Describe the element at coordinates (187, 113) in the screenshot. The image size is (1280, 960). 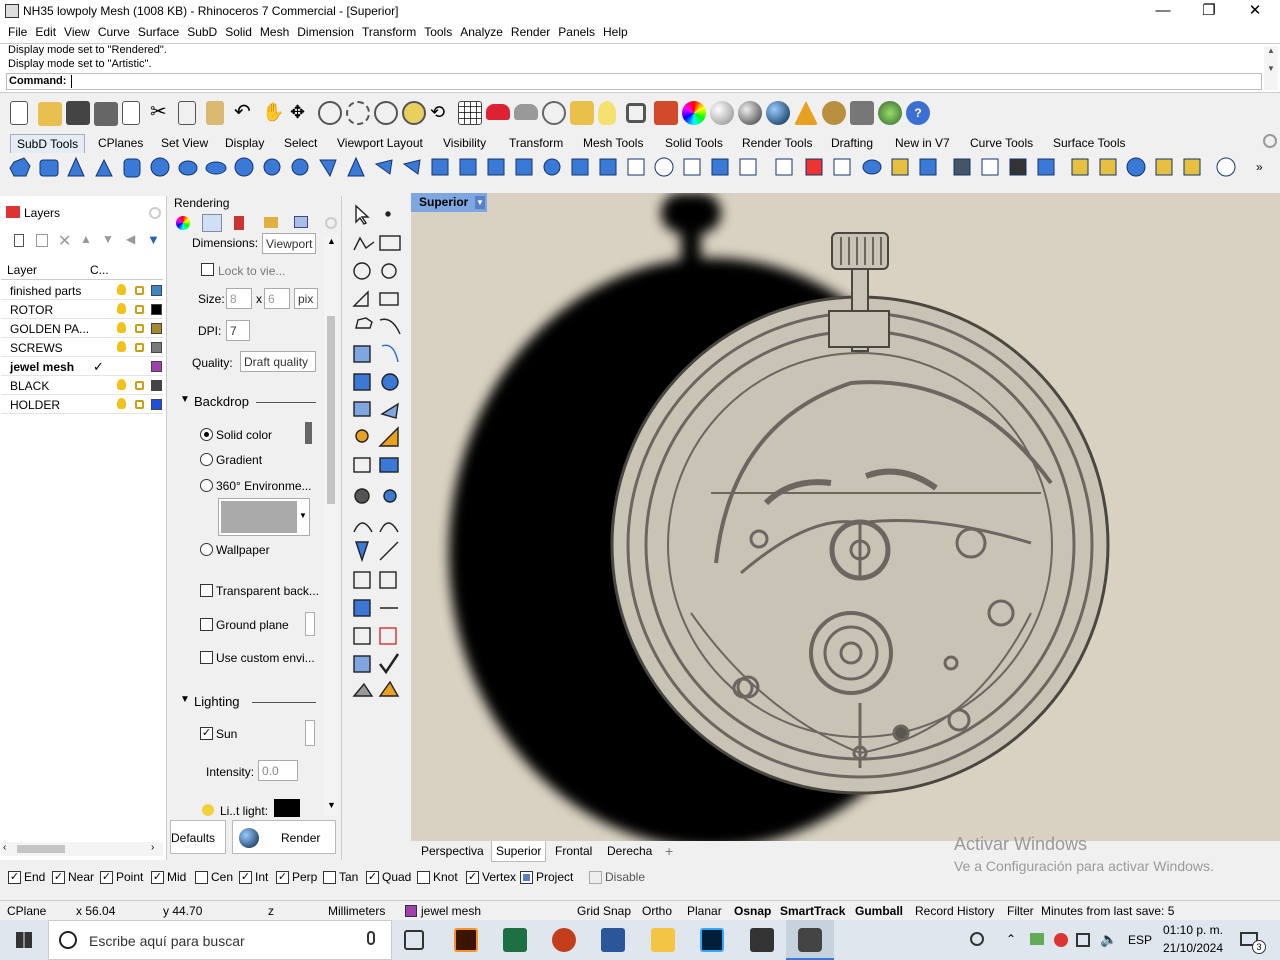
I see `copy-icon` at that location.